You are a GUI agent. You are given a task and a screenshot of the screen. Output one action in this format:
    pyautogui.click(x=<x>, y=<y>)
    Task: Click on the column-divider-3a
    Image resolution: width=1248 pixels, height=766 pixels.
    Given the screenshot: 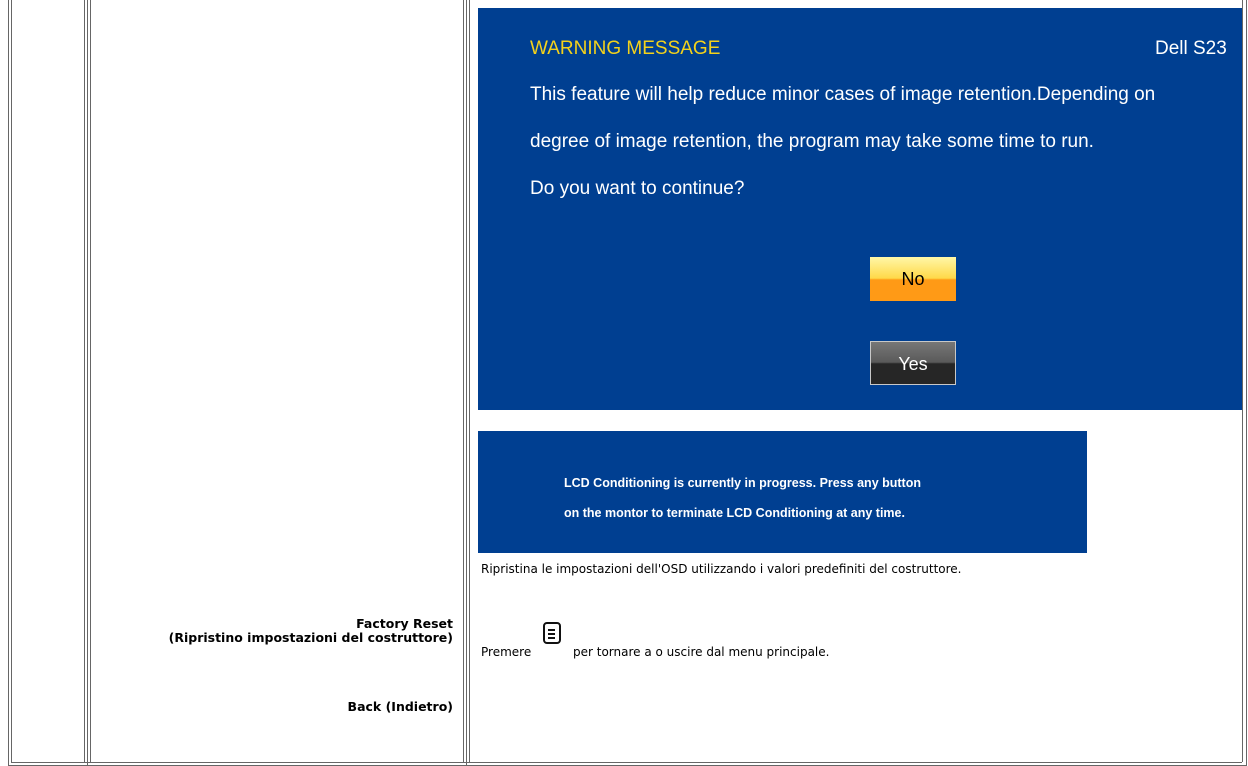 What is the action you would take?
    pyautogui.click(x=463, y=381)
    